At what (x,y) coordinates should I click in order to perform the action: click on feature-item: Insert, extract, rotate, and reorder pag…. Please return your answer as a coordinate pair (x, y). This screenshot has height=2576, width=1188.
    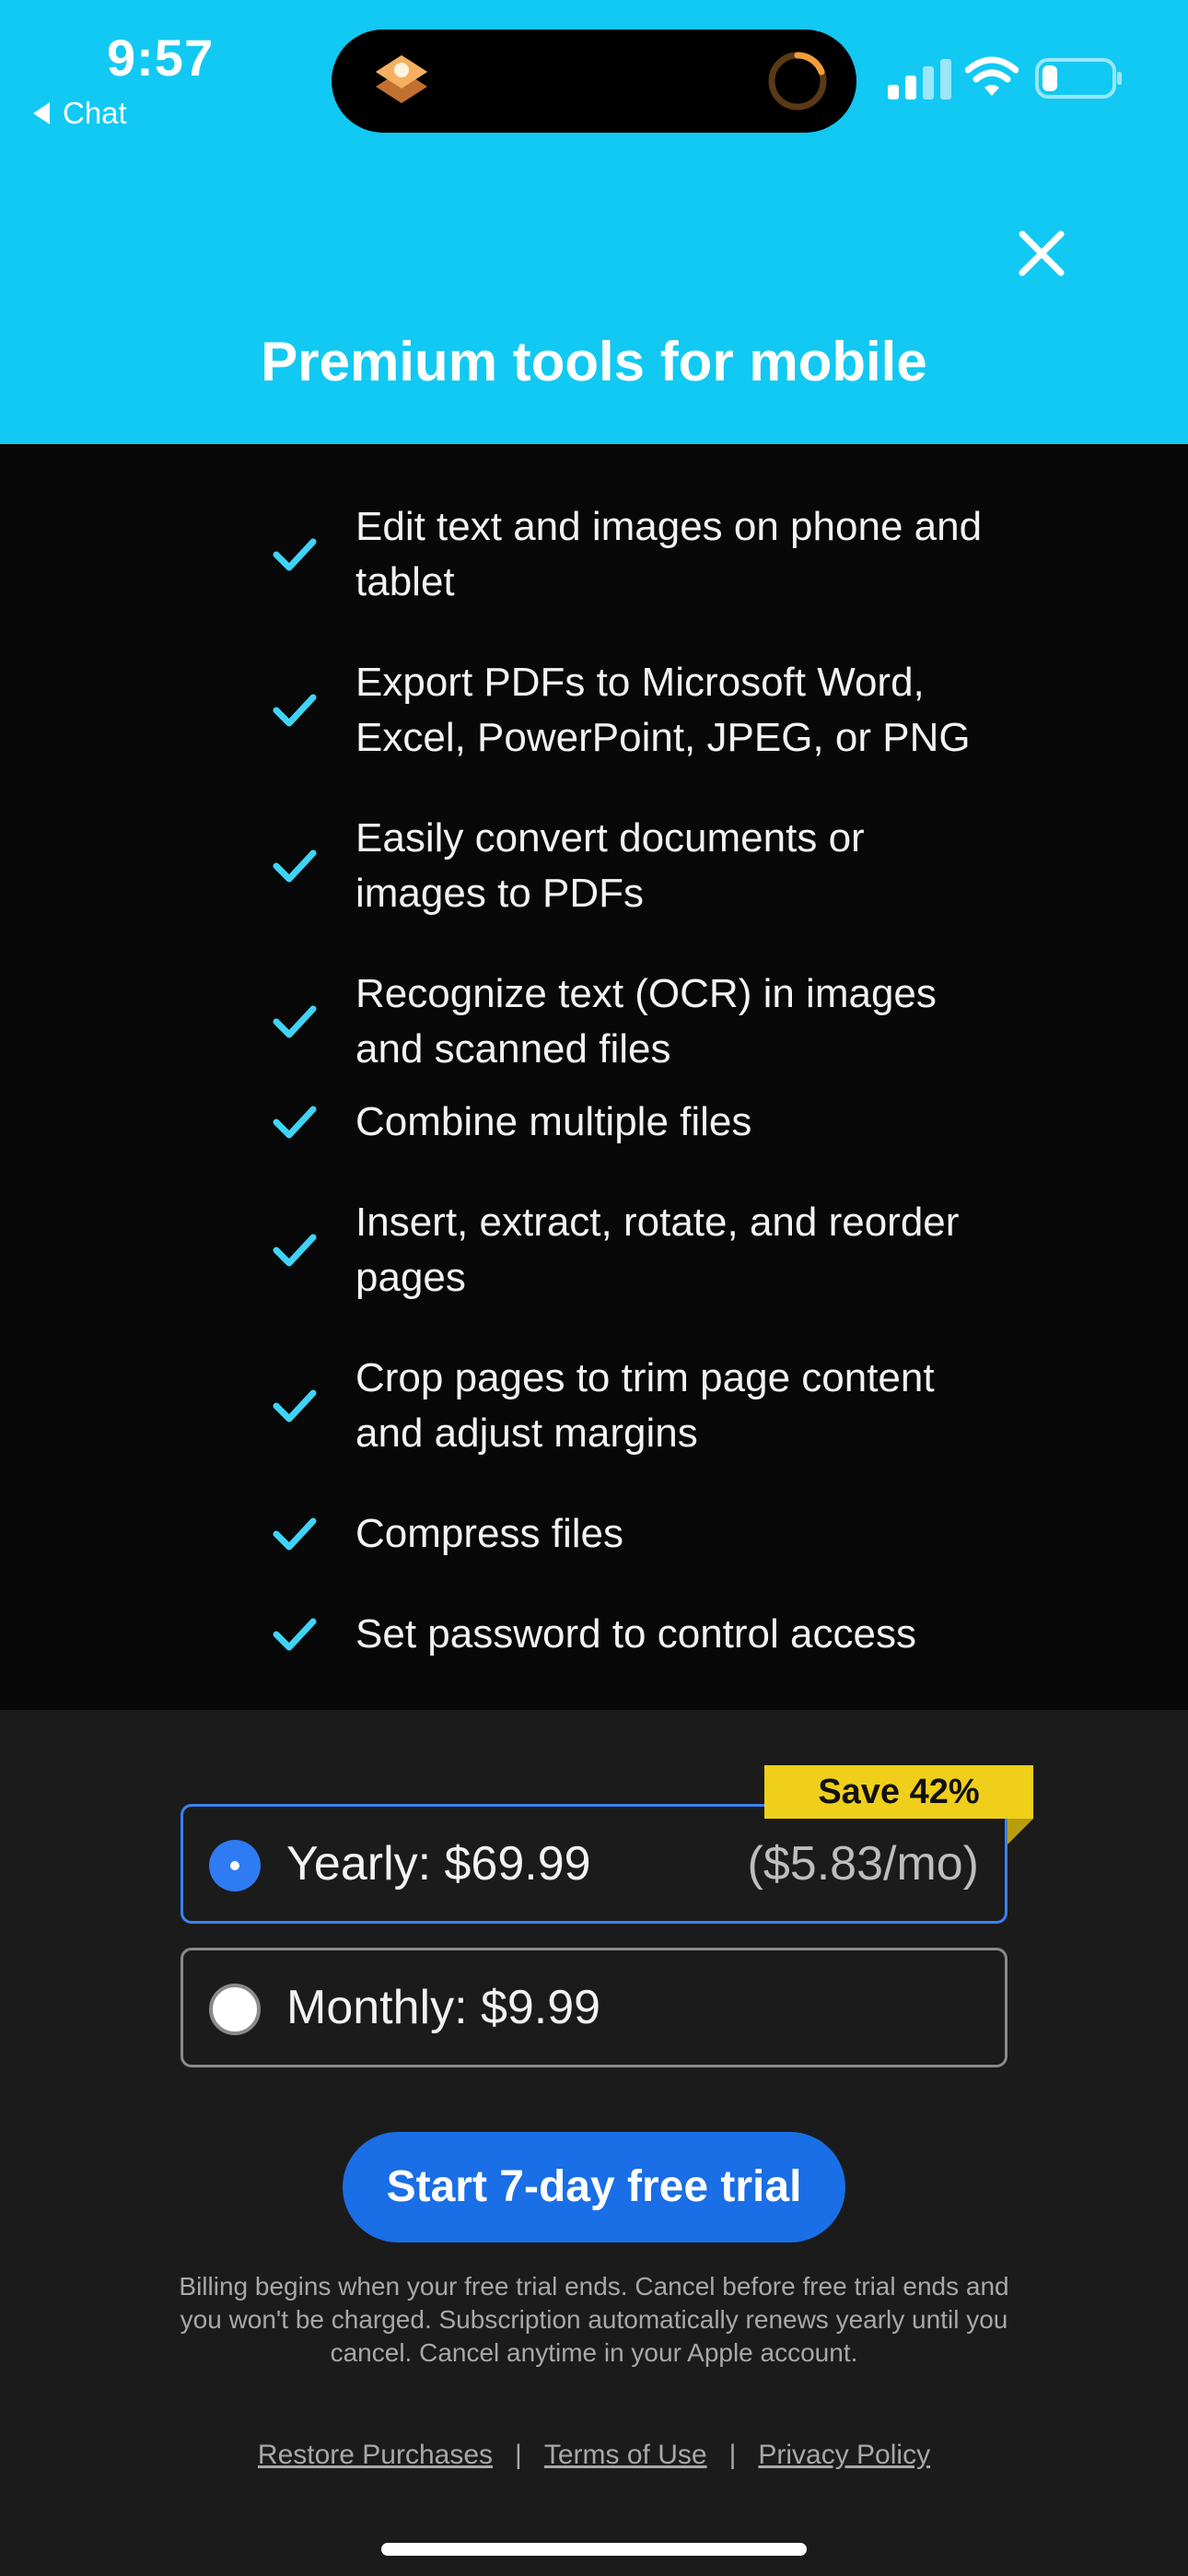
    Looking at the image, I should click on (632, 1250).